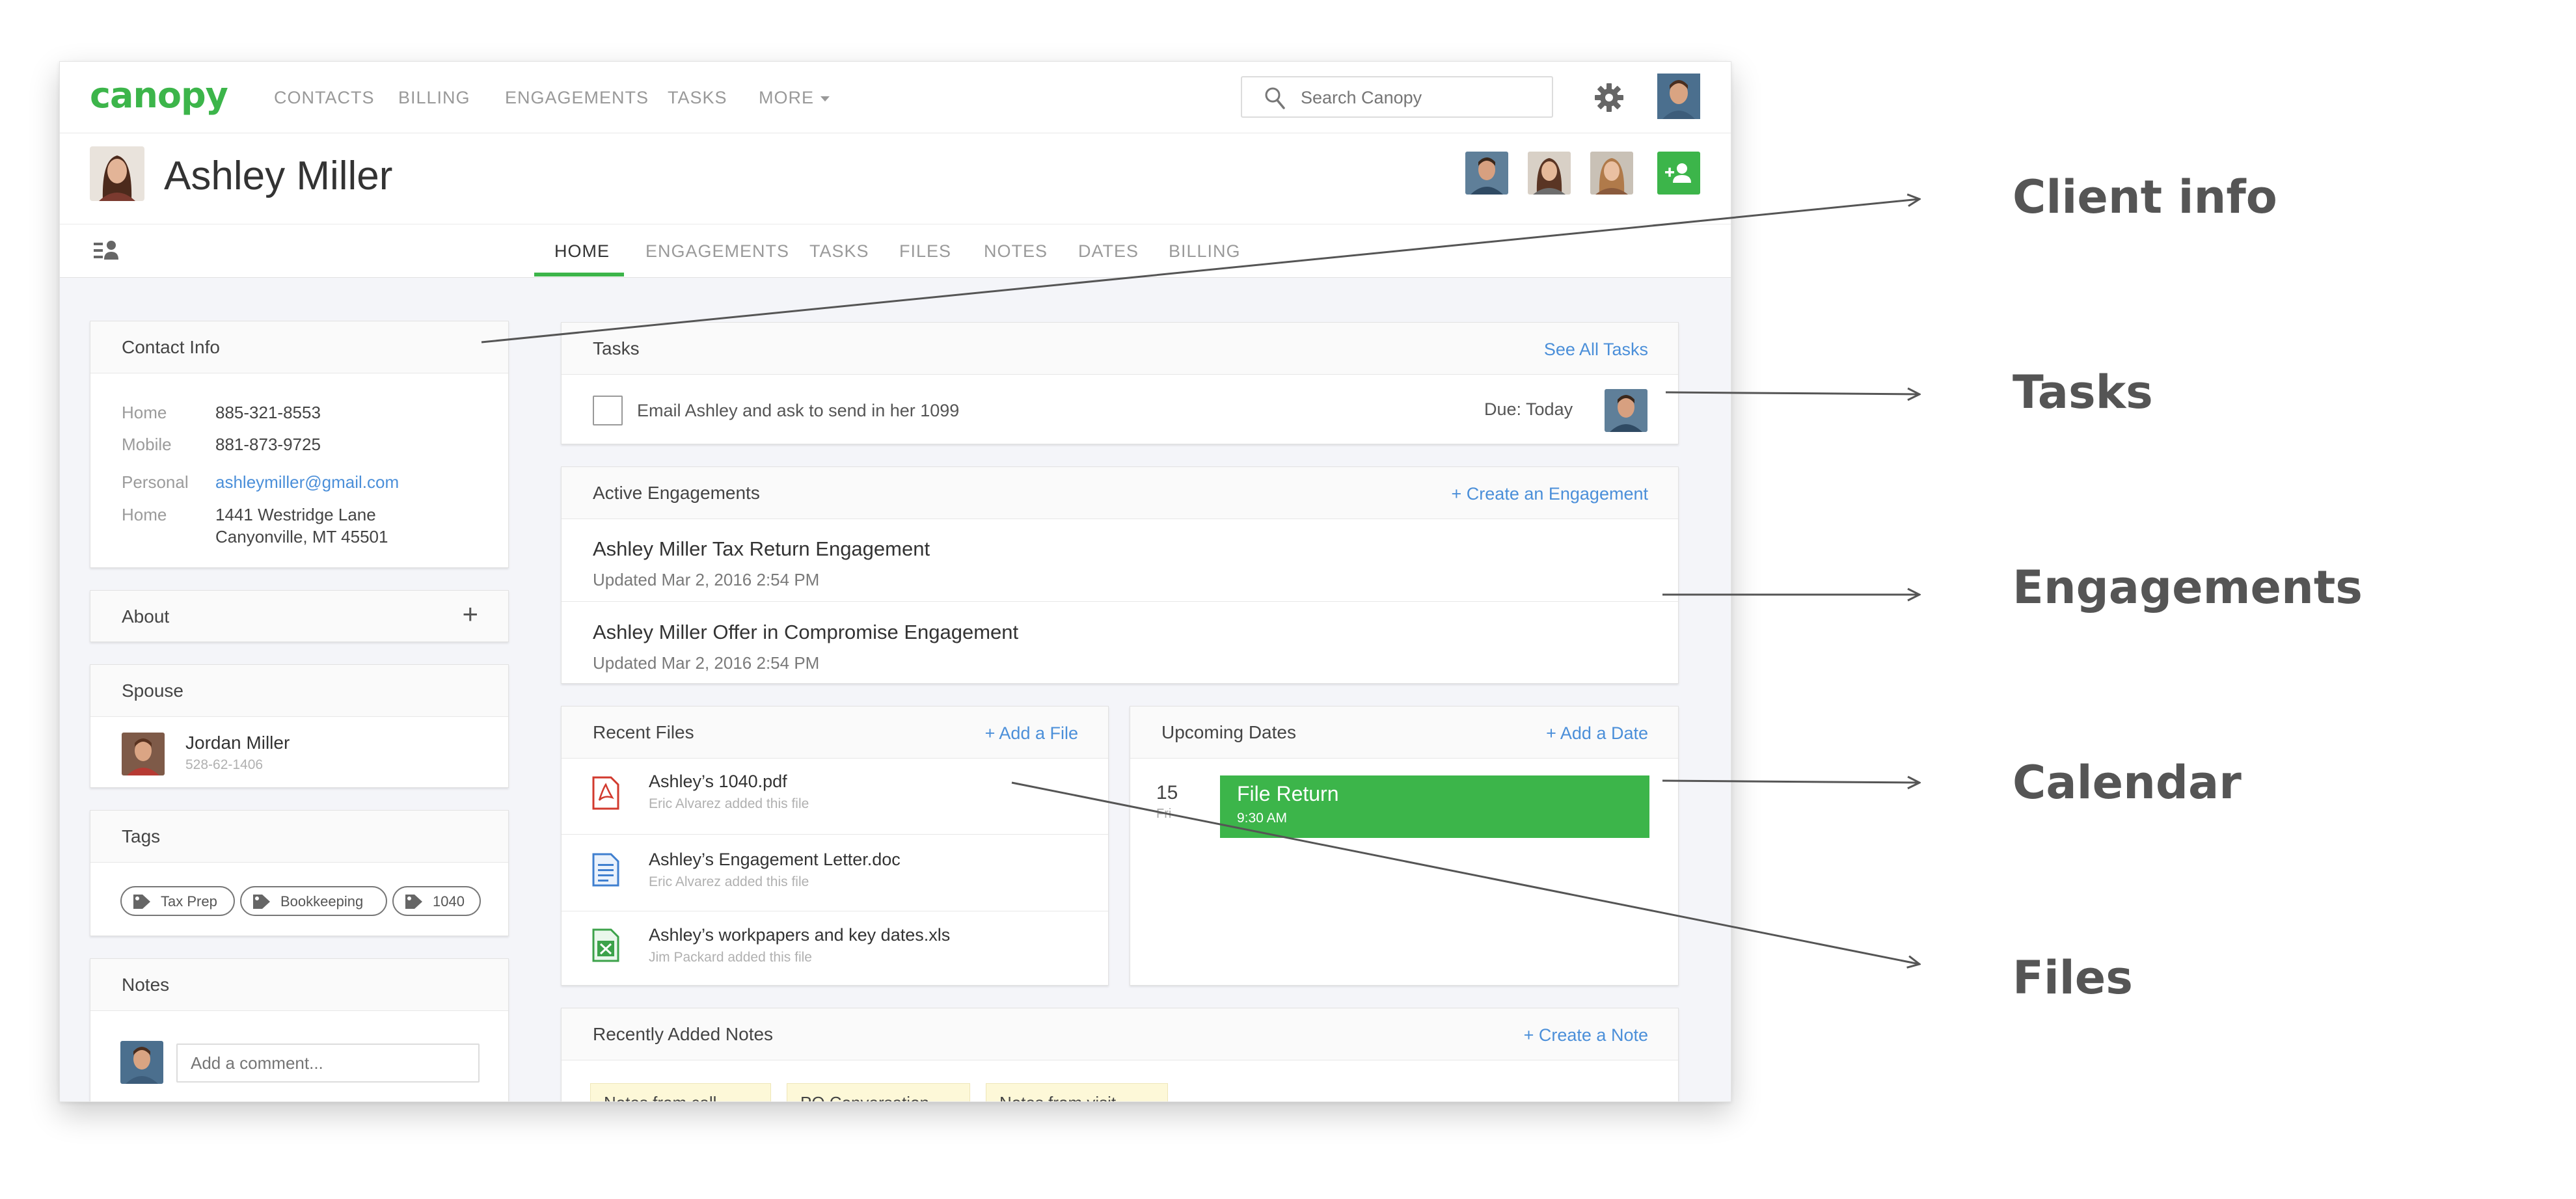  I want to click on note-title: Notes from call, so click(660, 1097).